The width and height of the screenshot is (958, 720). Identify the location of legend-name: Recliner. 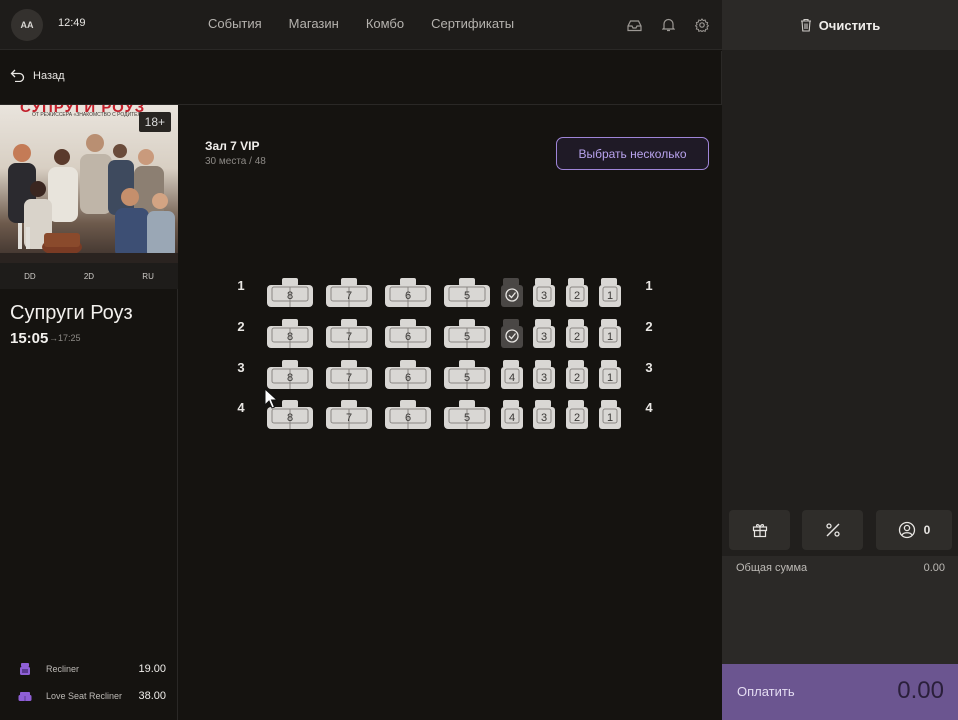
(63, 669).